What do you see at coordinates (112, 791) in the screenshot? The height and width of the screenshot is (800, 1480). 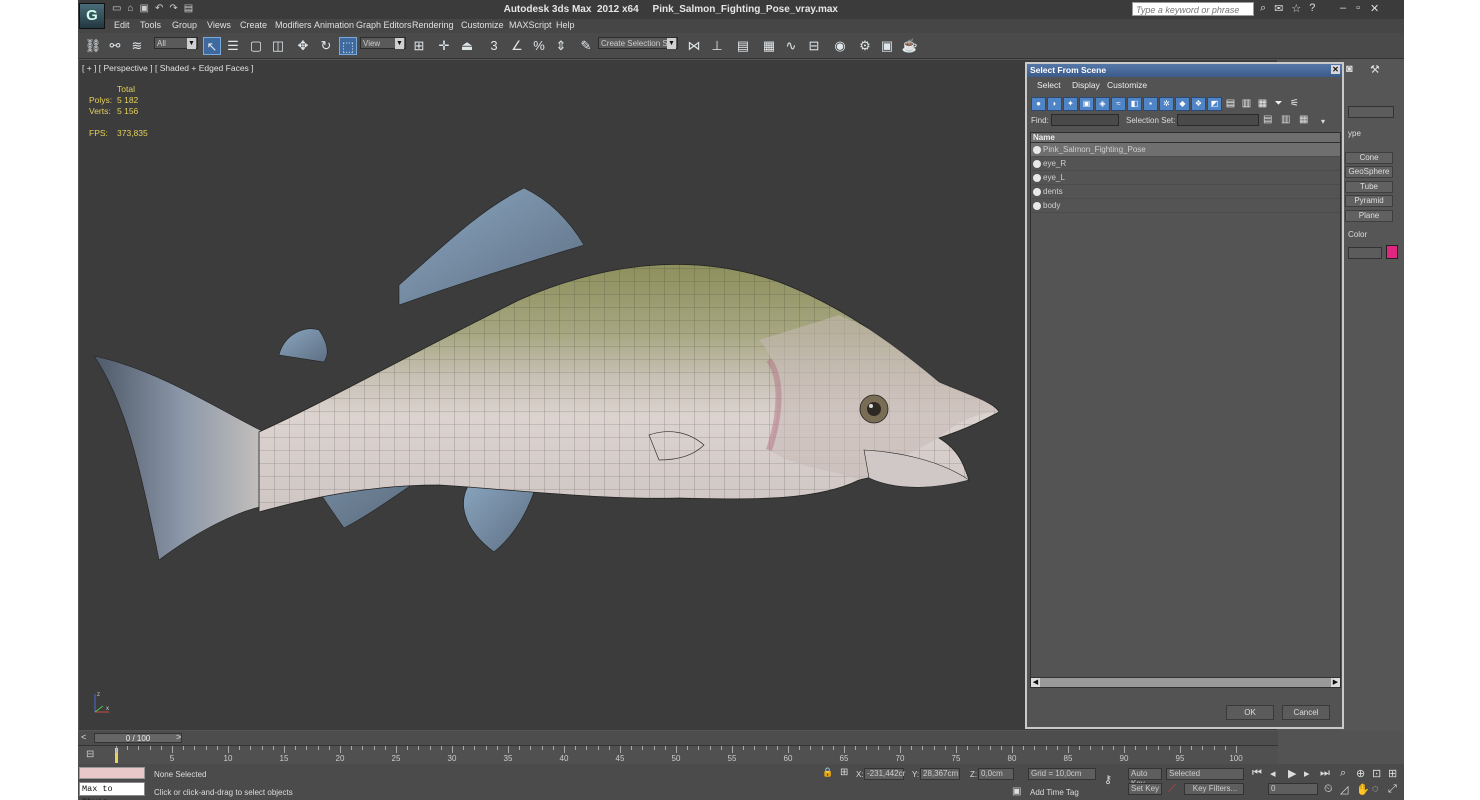 I see `maxscript-mini-listener: Max to Physc.` at bounding box center [112, 791].